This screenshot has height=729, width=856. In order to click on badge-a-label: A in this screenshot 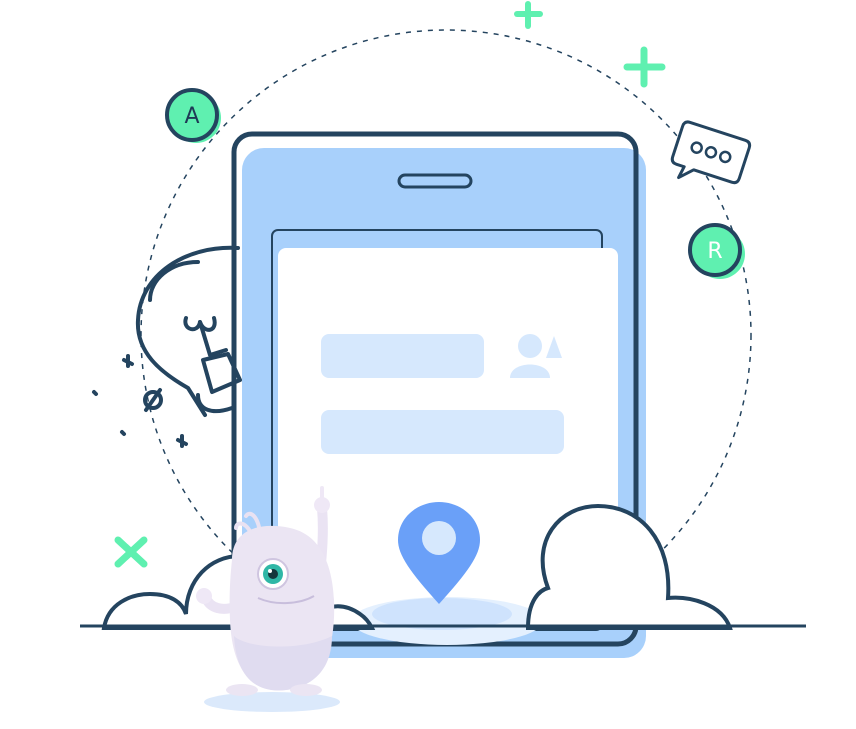, I will do `click(191, 116)`.